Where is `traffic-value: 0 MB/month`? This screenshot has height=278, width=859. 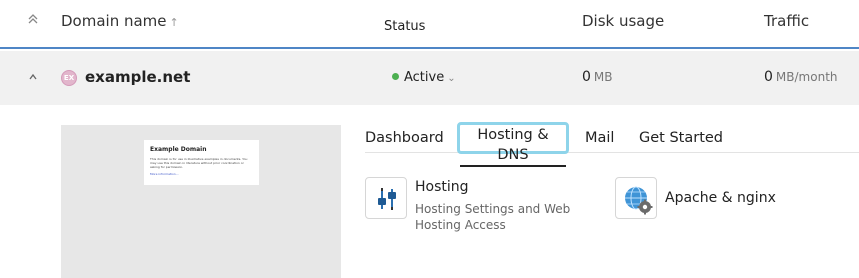
traffic-value: 0 MB/month is located at coordinates (801, 77).